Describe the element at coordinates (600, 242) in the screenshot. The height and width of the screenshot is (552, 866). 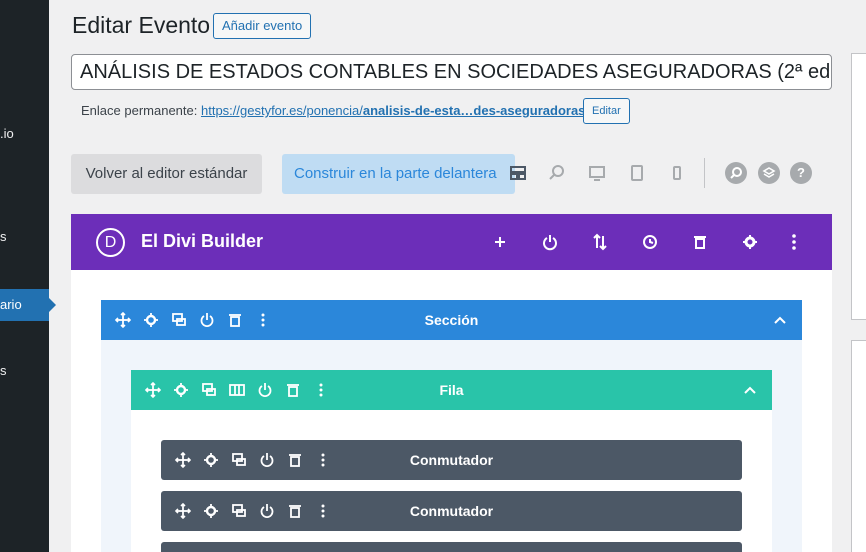
I see `sort-icon` at that location.